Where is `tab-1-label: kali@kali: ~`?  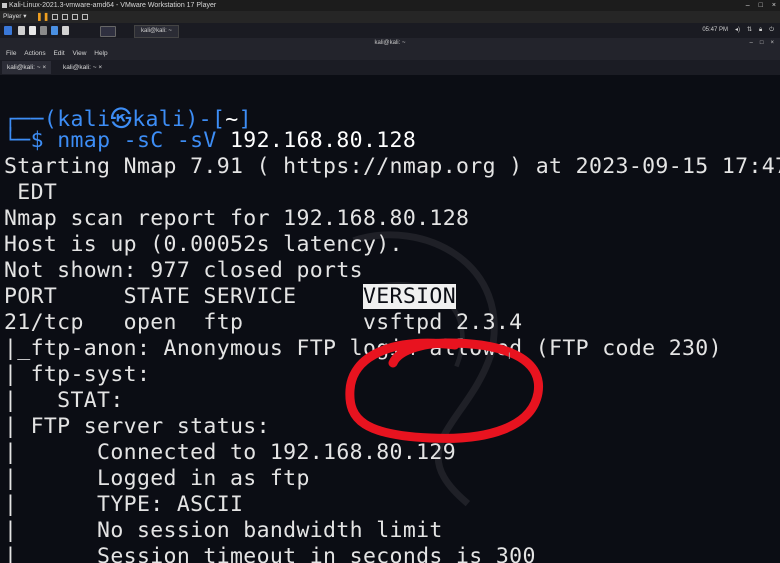 tab-1-label: kali@kali: ~ is located at coordinates (24, 67).